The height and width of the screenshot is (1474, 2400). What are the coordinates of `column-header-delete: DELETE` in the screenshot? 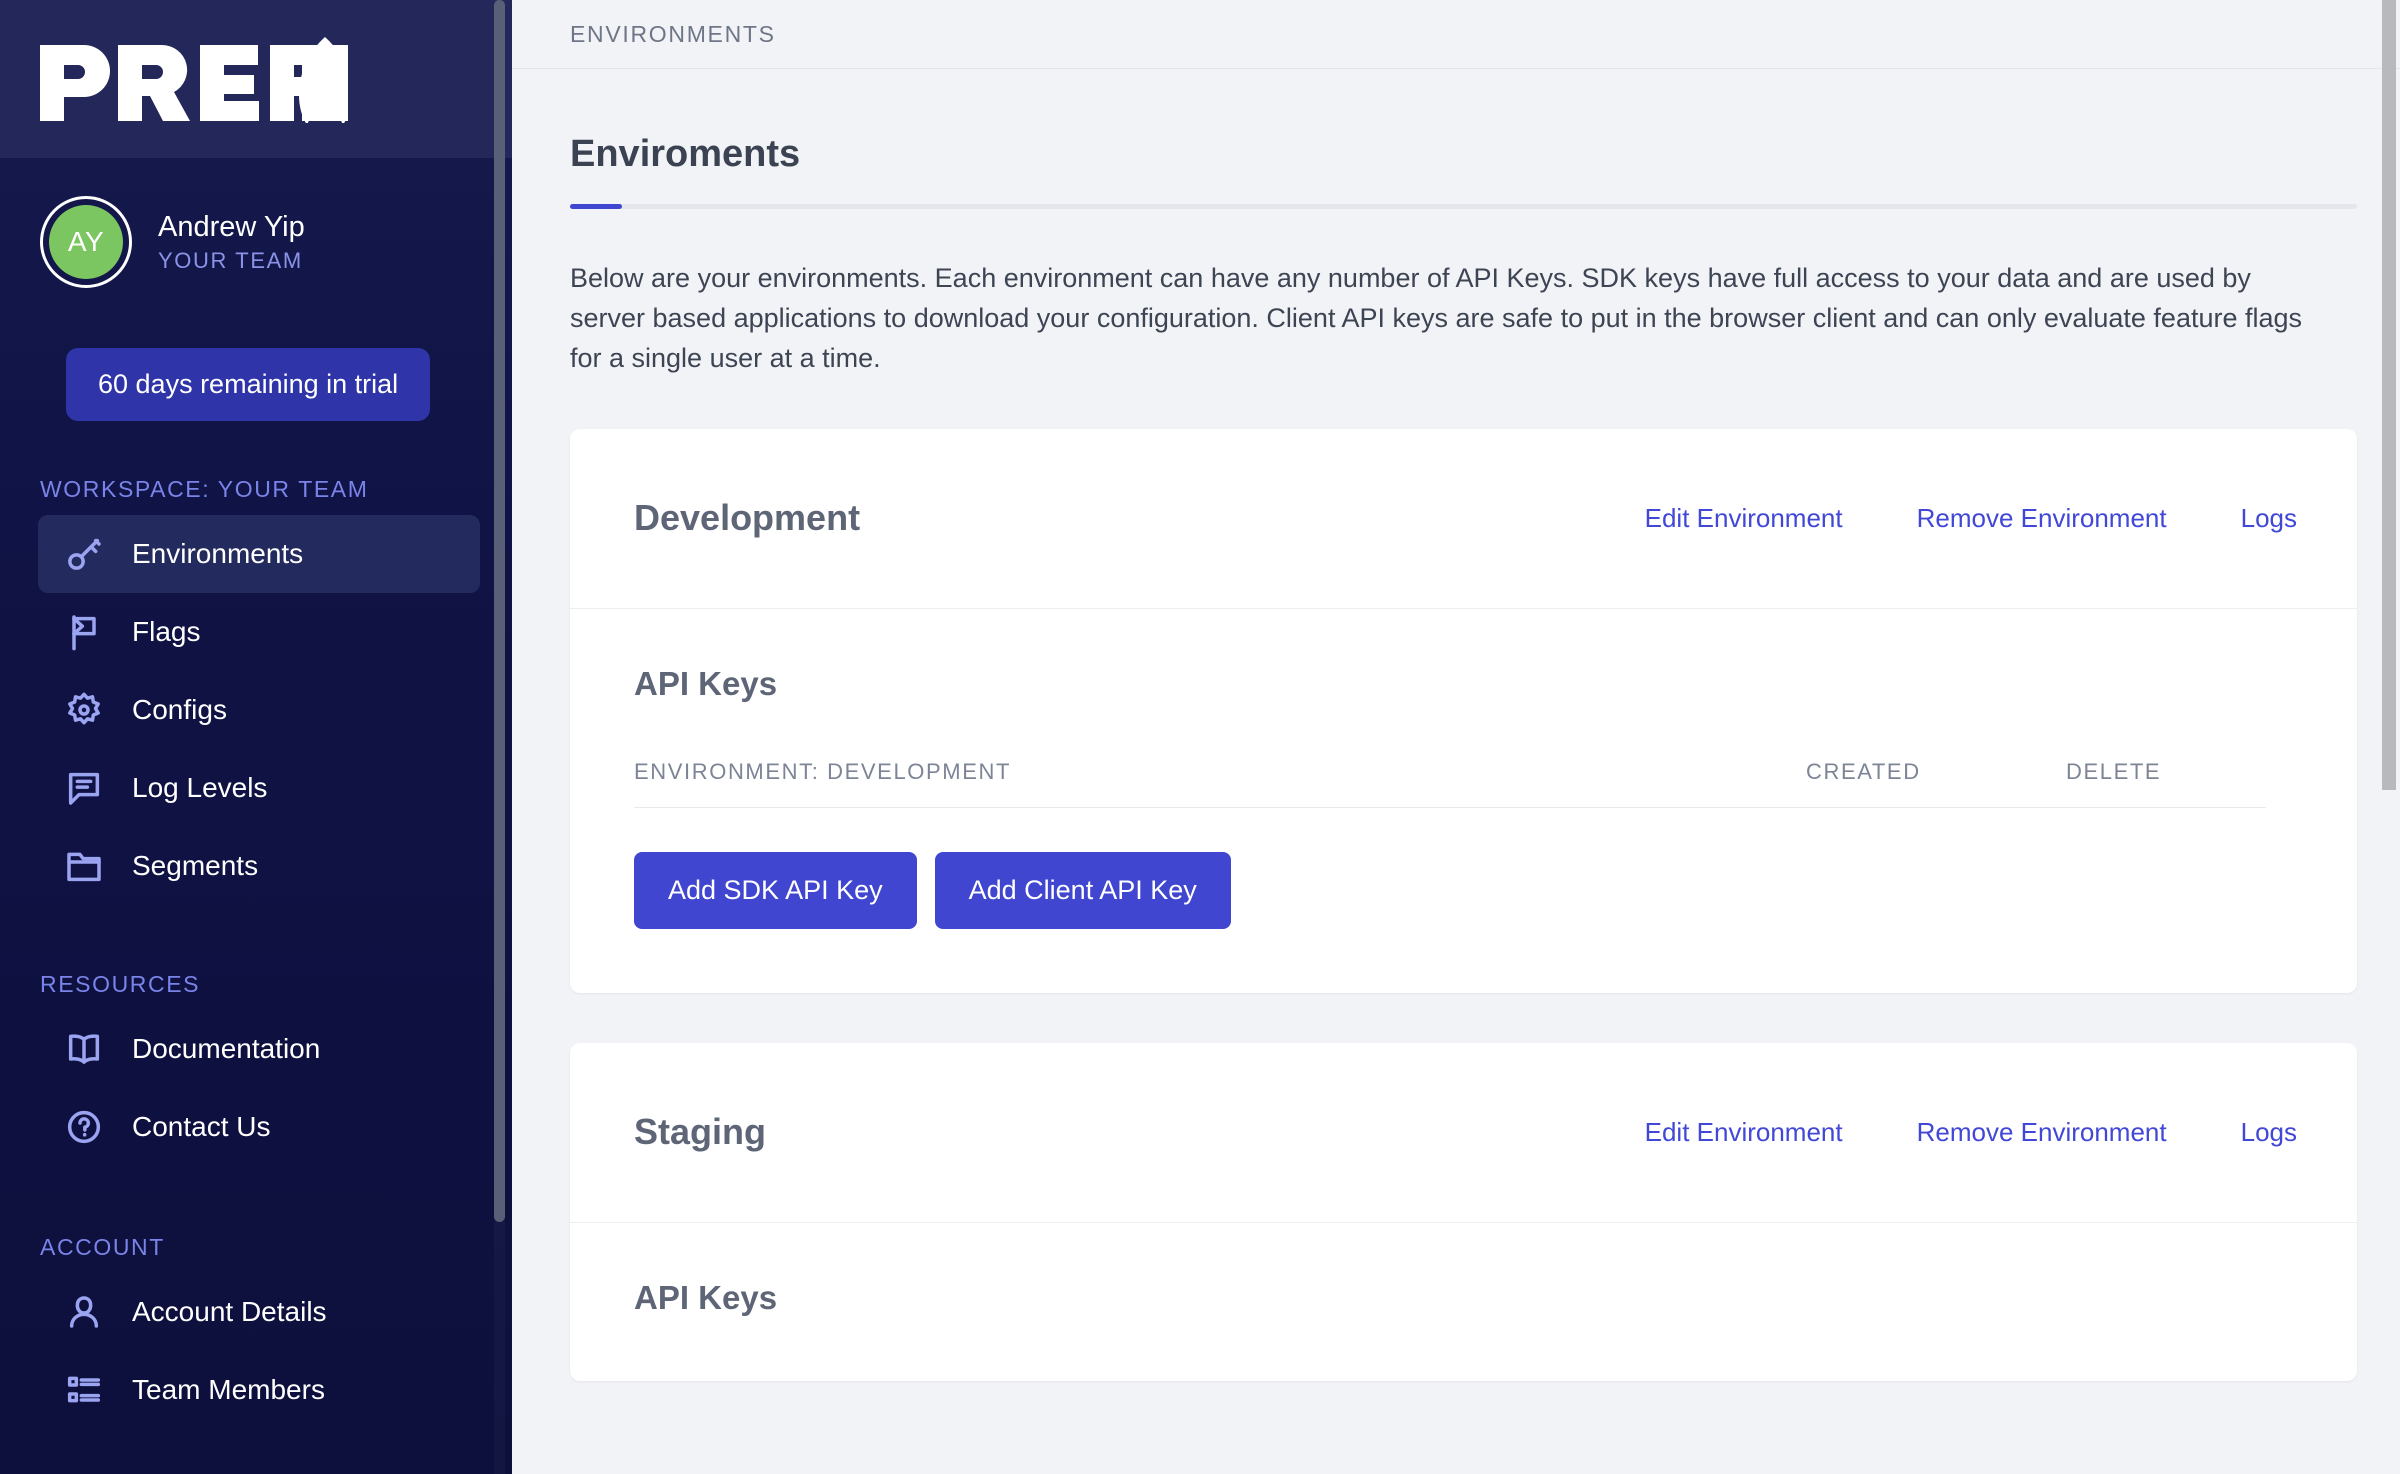 It's located at (2114, 771).